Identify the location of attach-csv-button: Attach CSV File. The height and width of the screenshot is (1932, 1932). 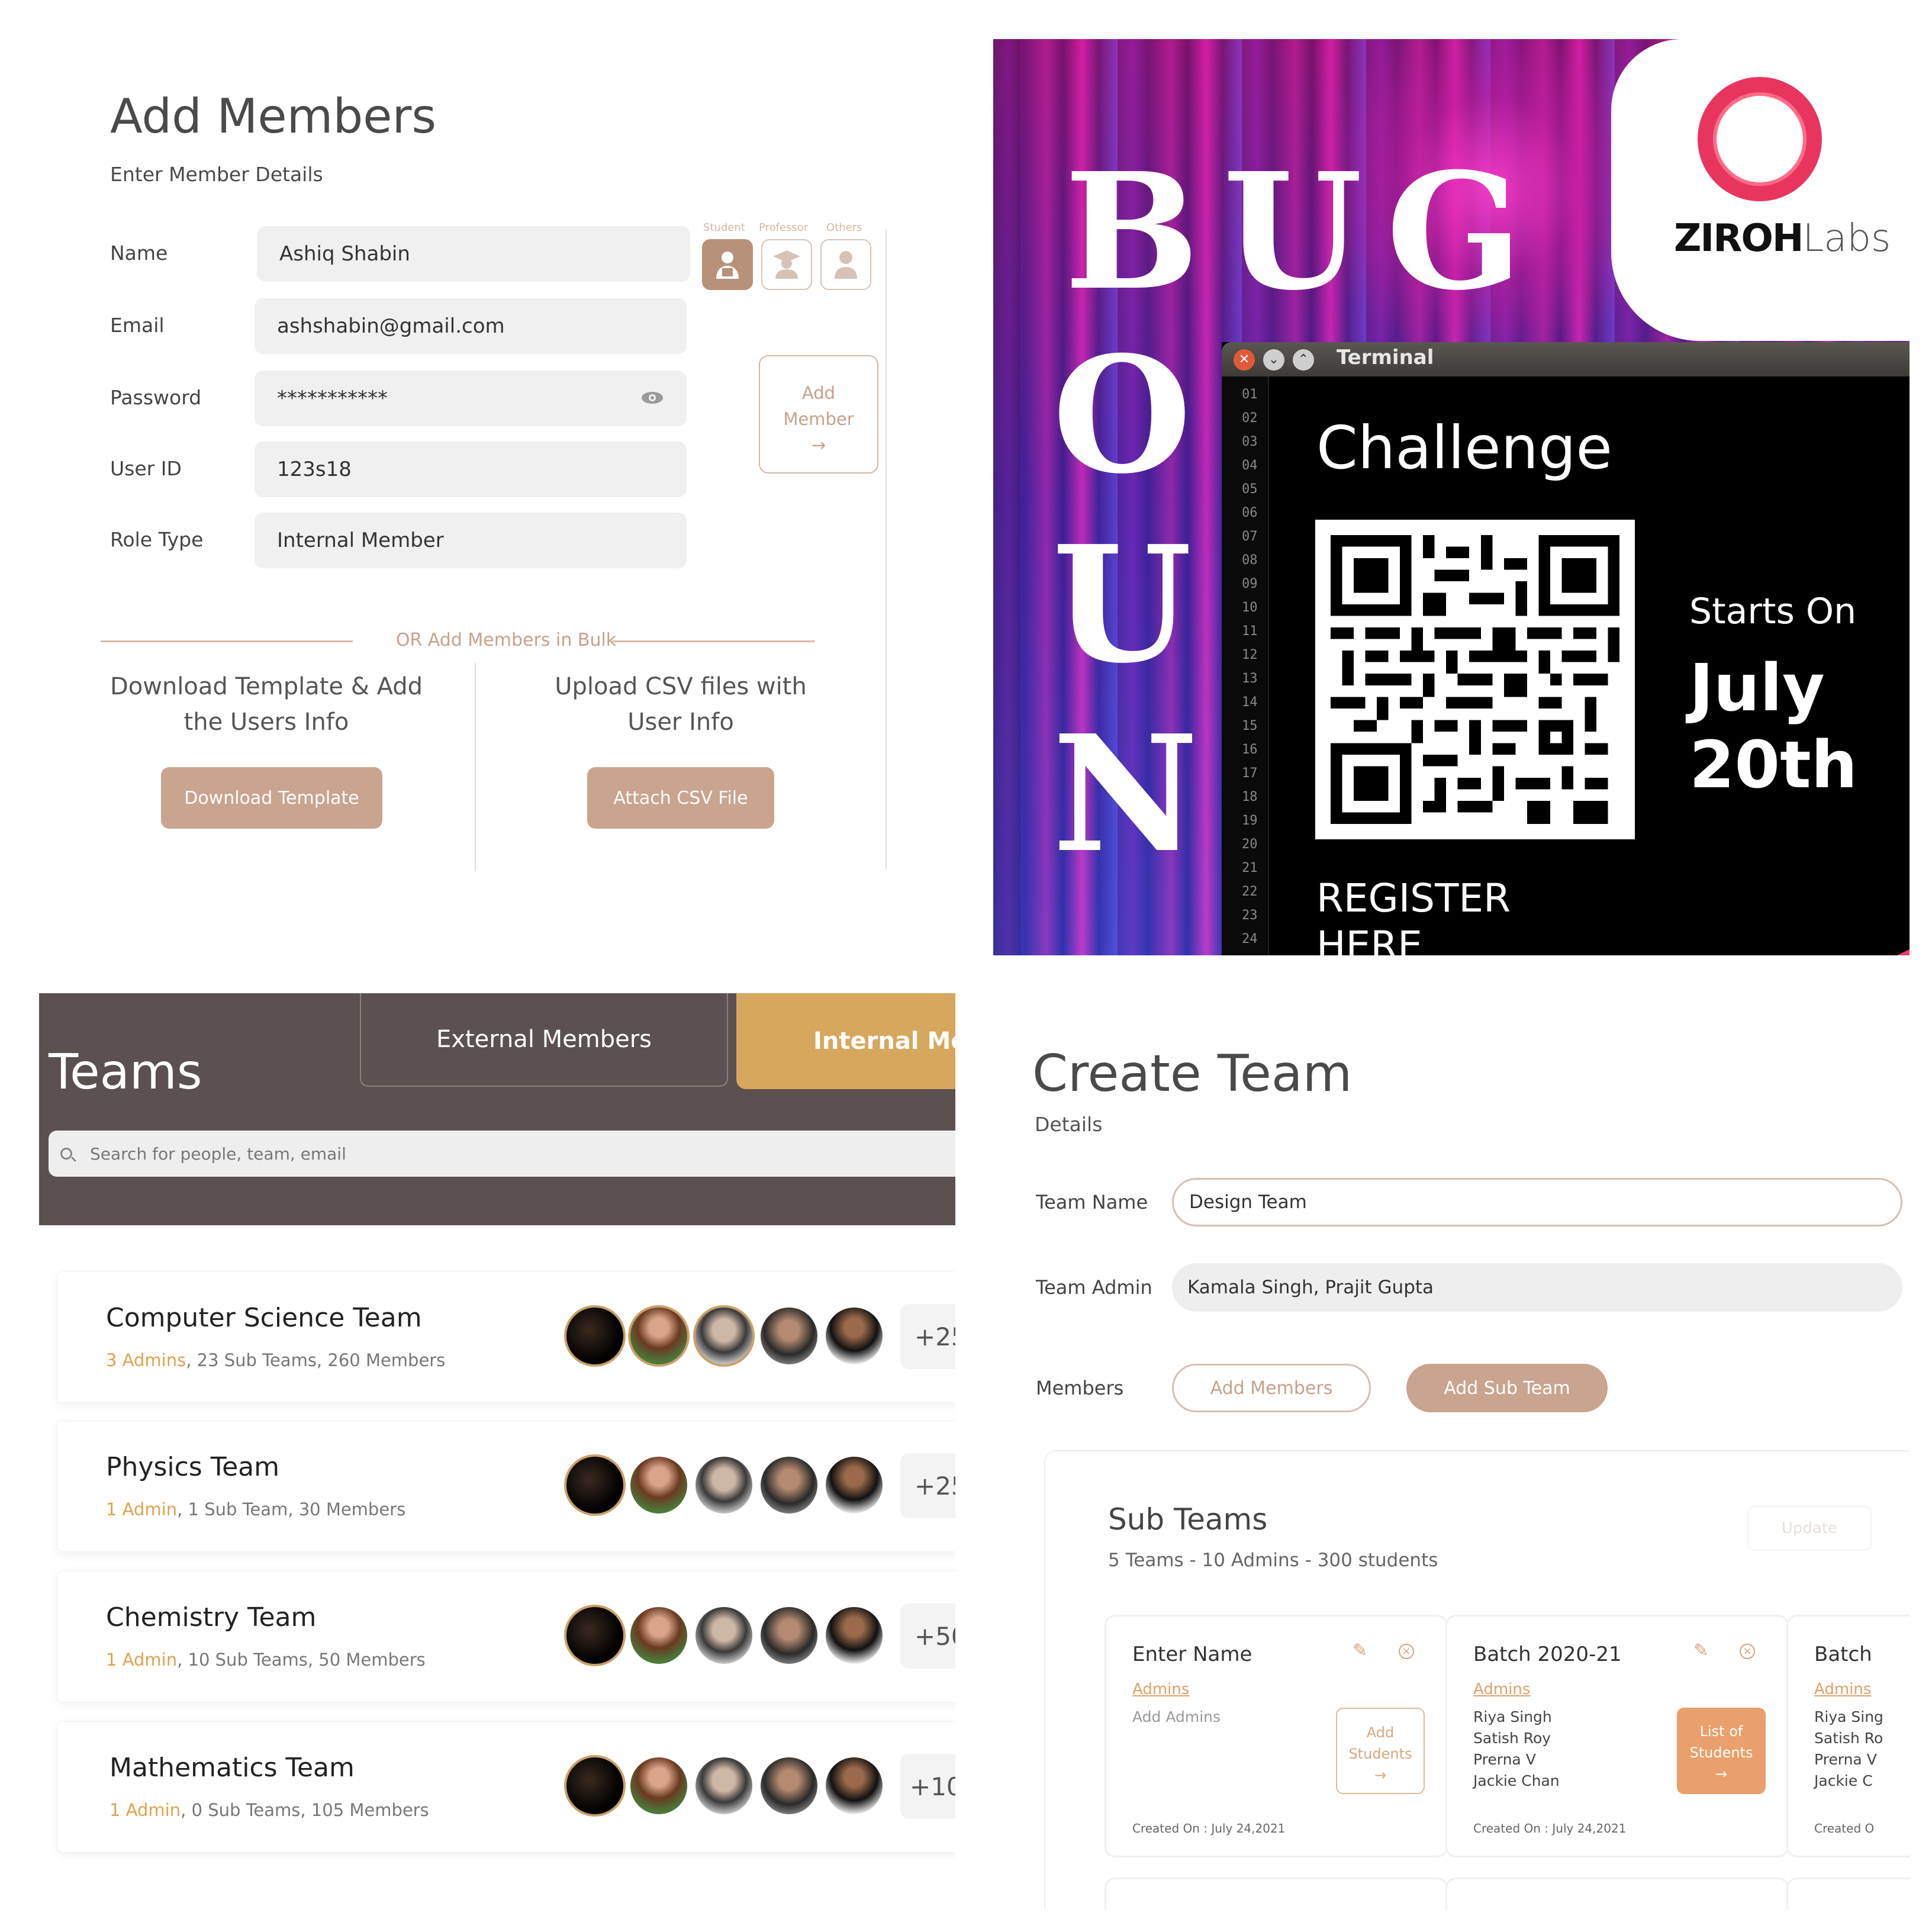
(681, 798).